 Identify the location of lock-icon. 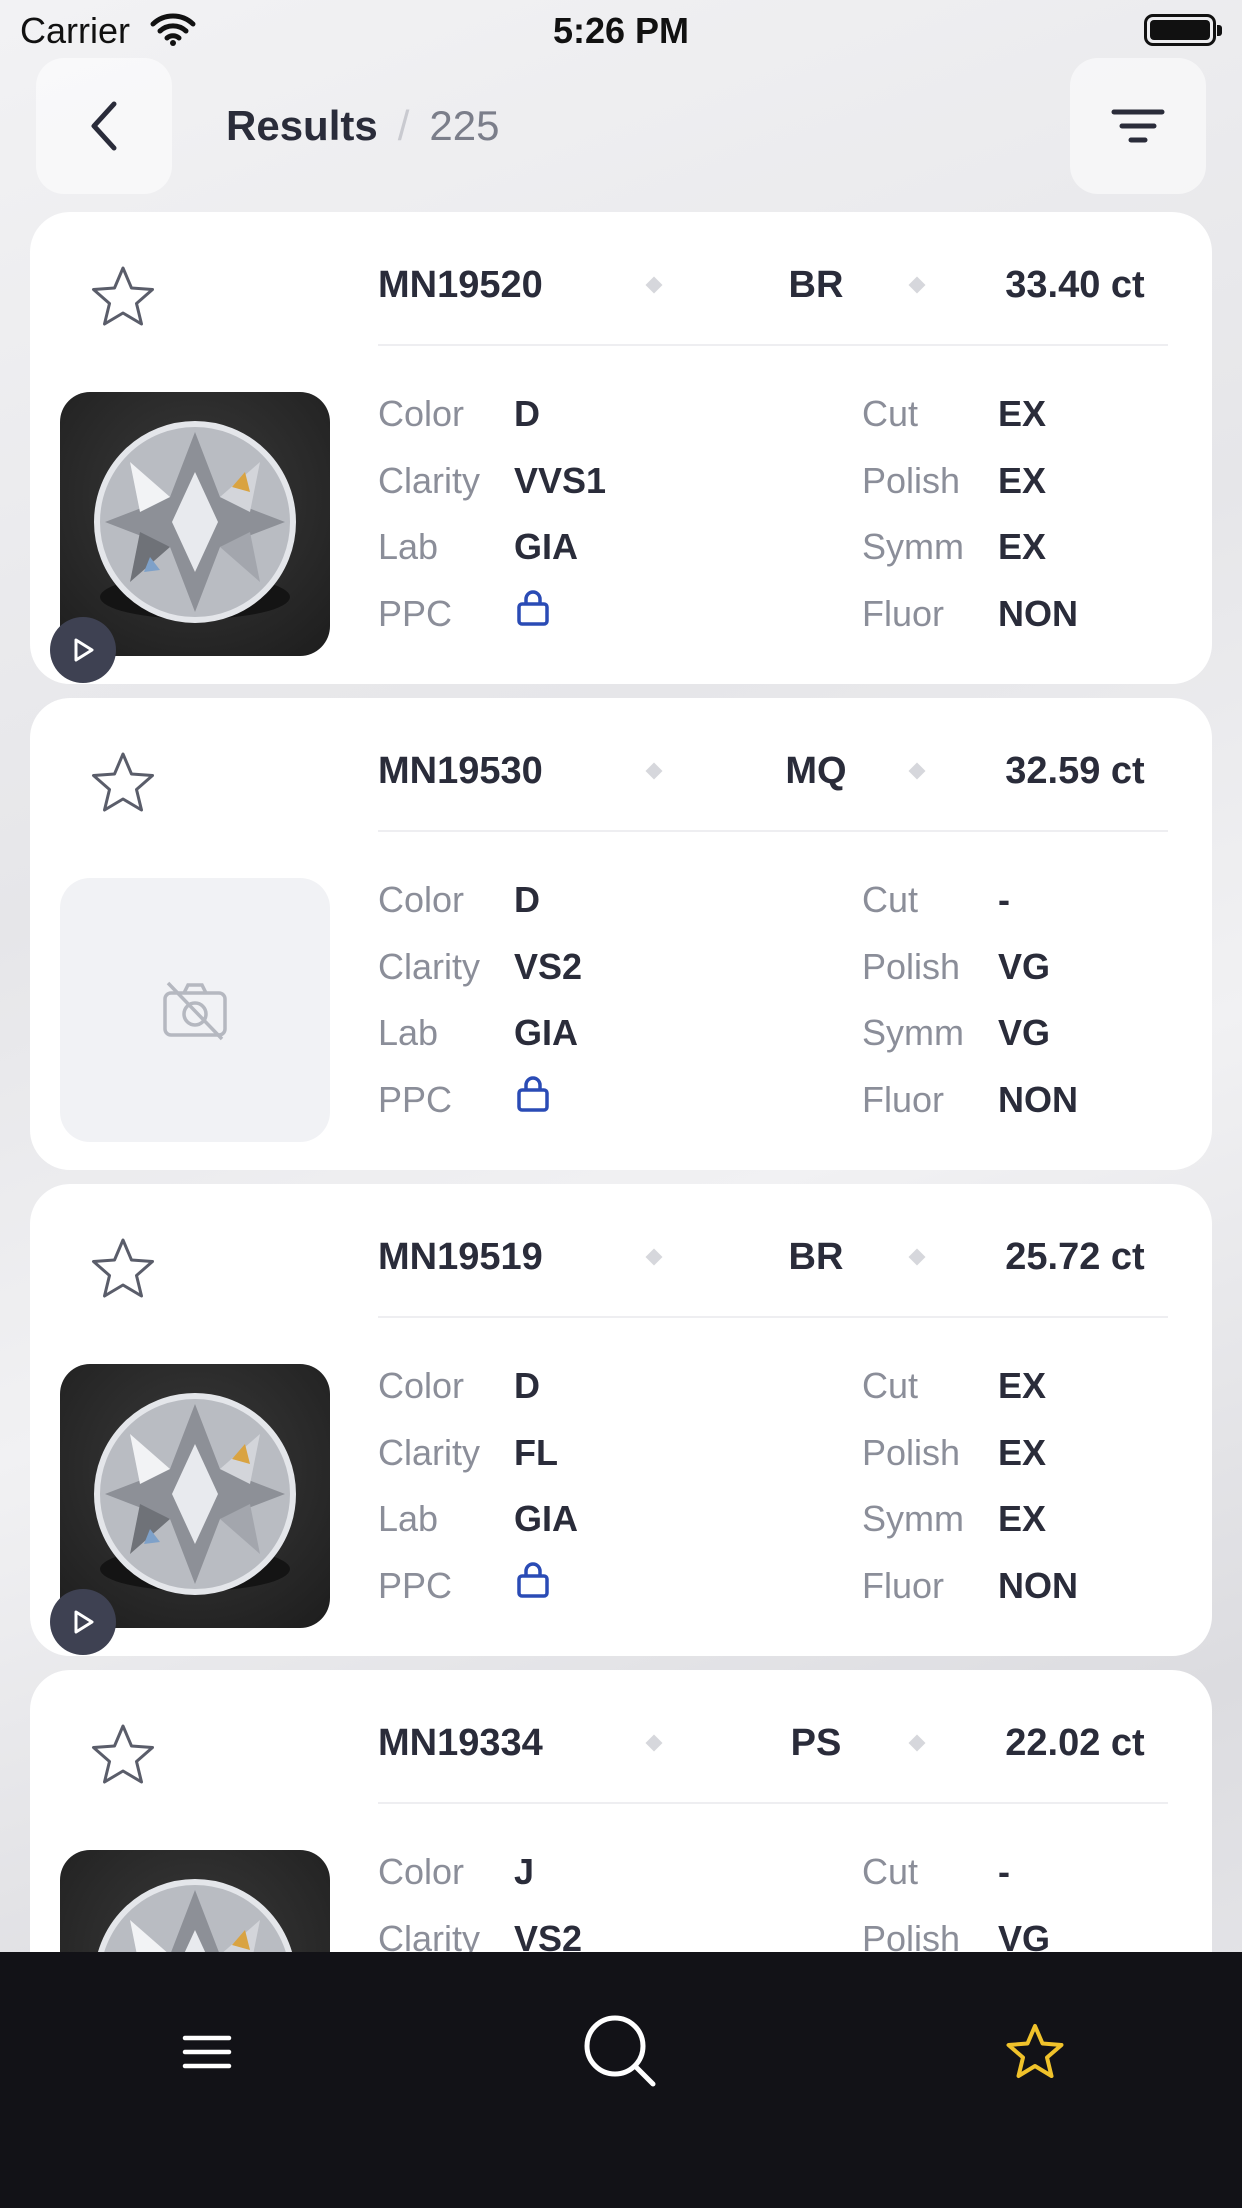
(533, 608).